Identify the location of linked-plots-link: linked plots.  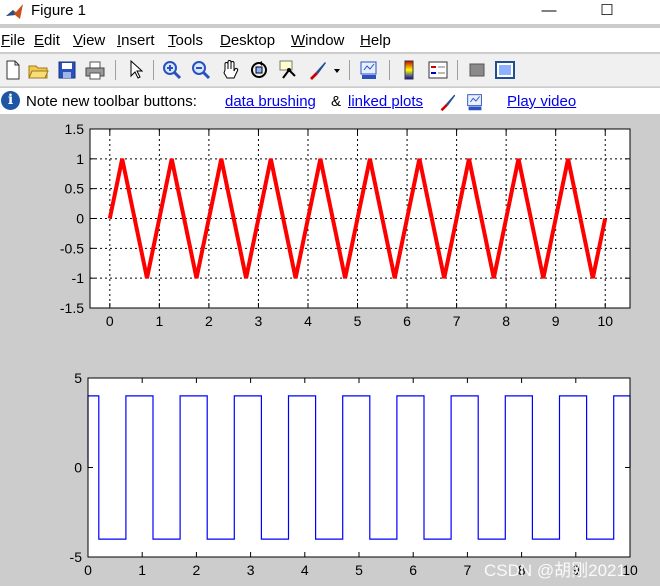
(385, 101).